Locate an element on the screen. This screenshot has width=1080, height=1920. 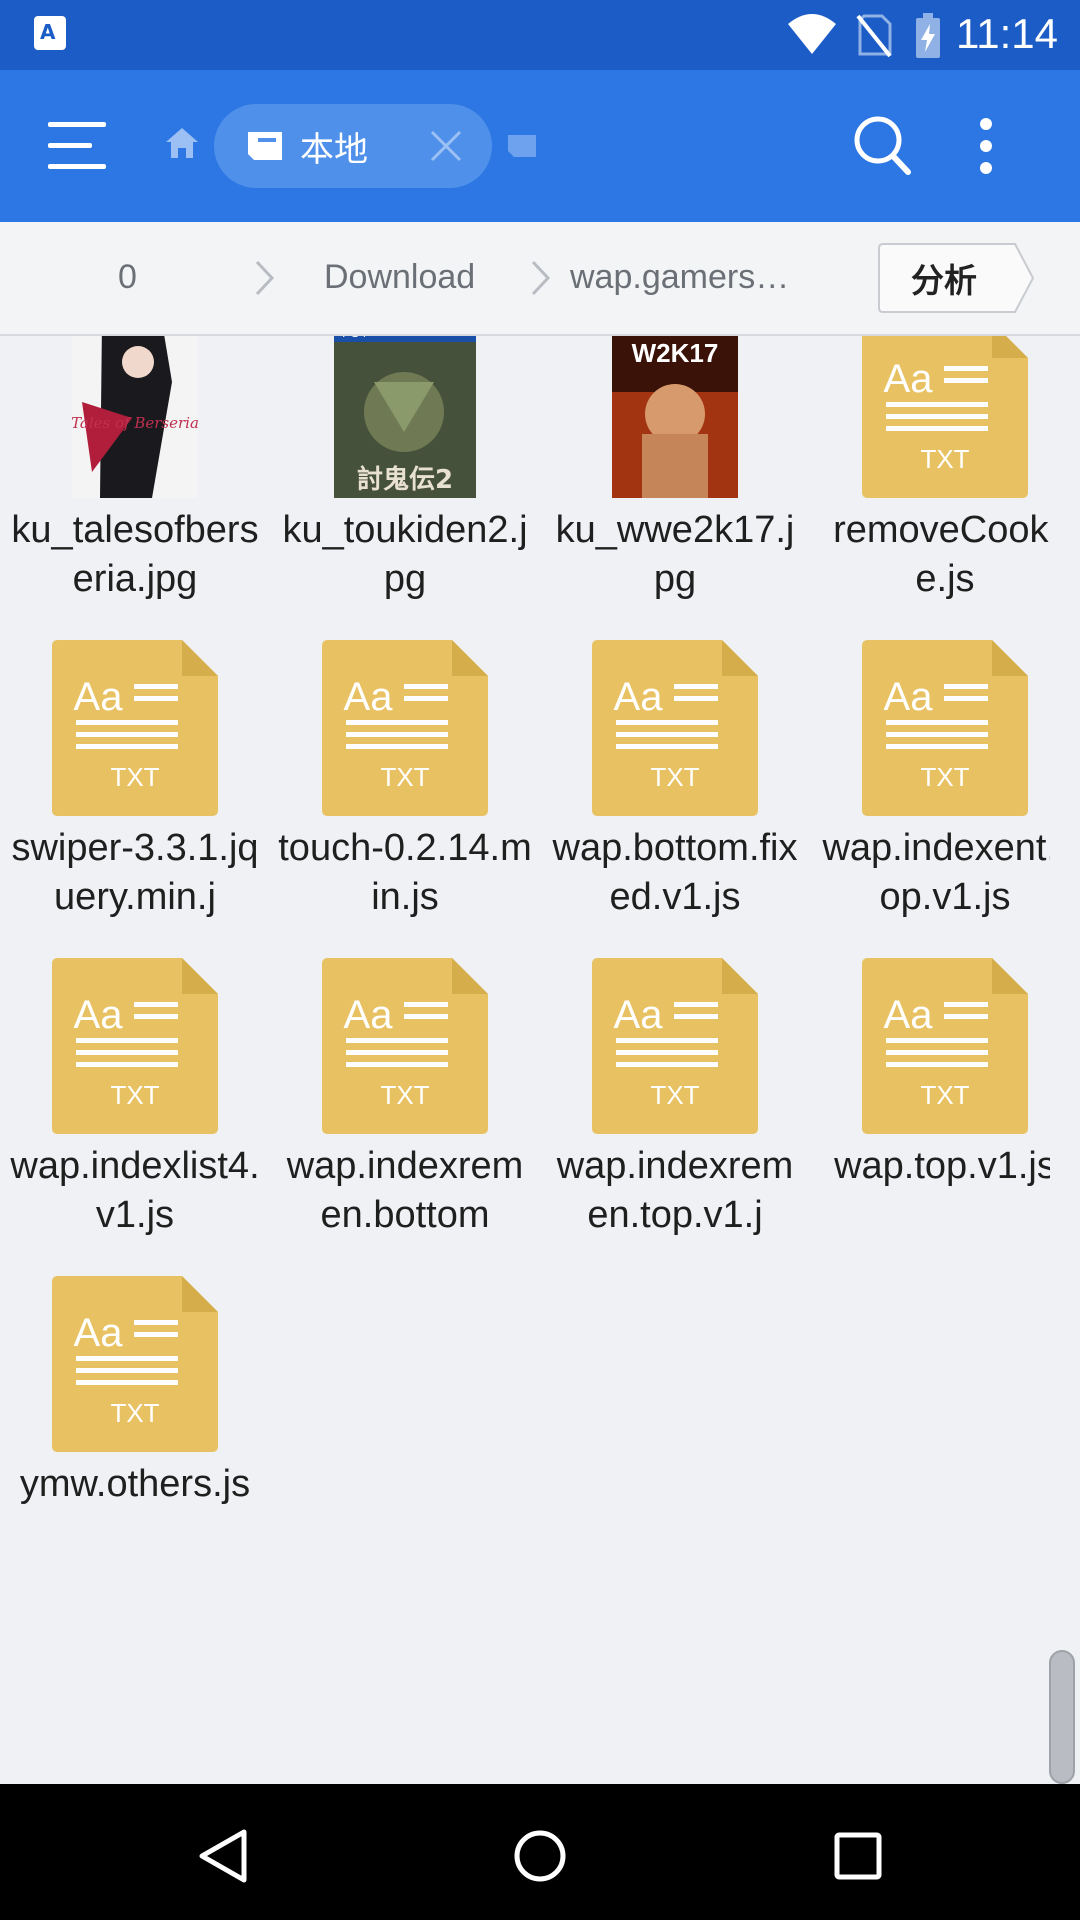
battery-charging-icon is located at coordinates (928, 35).